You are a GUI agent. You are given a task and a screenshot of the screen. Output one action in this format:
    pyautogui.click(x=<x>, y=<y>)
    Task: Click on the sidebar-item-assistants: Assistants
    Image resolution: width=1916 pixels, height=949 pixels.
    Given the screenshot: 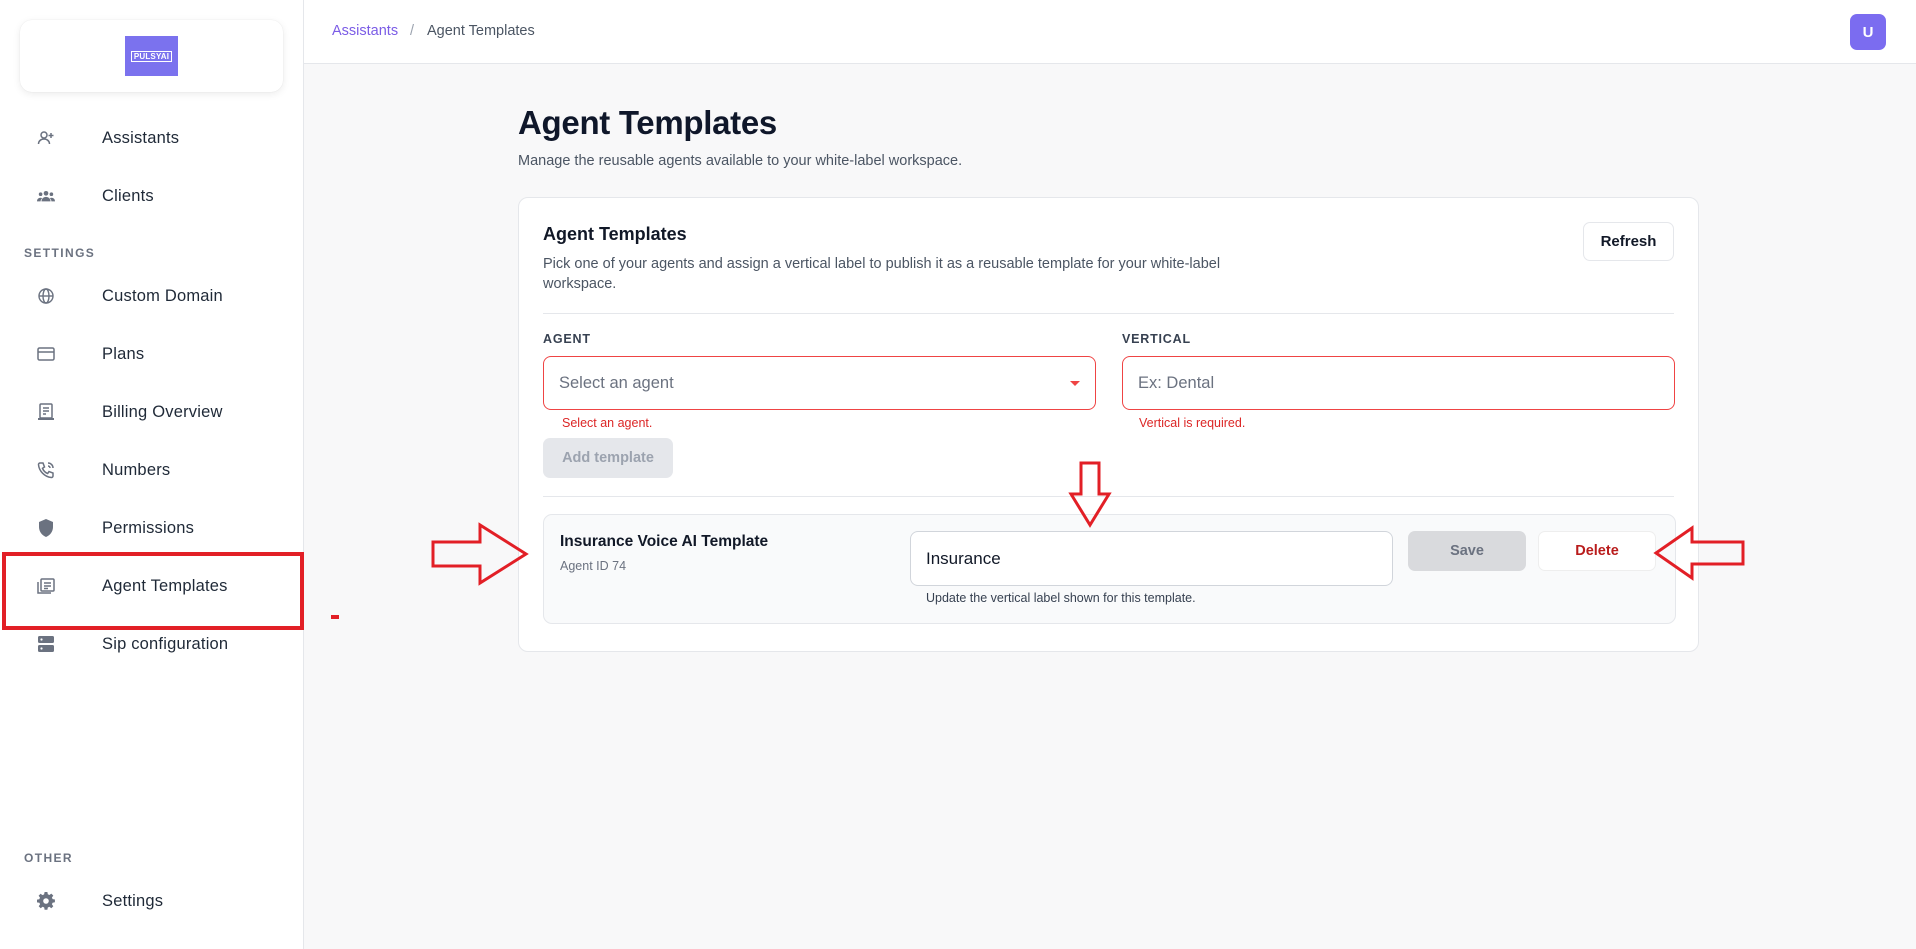 What is the action you would take?
    pyautogui.click(x=152, y=138)
    